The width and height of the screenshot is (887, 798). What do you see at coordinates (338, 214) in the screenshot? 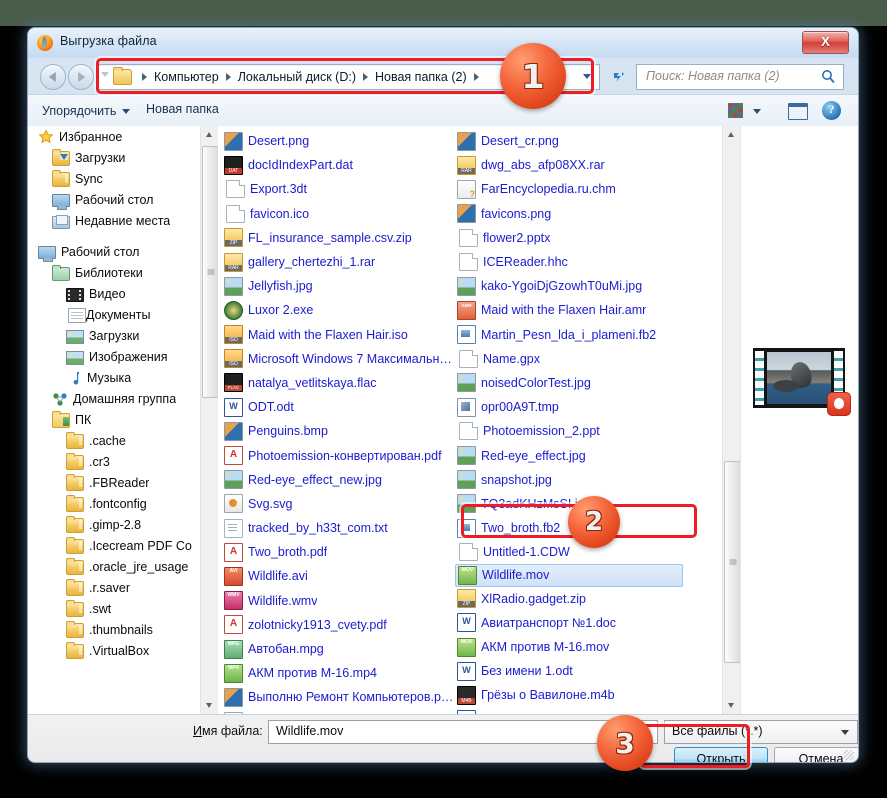
I see `file-item: favicon.ico` at bounding box center [338, 214].